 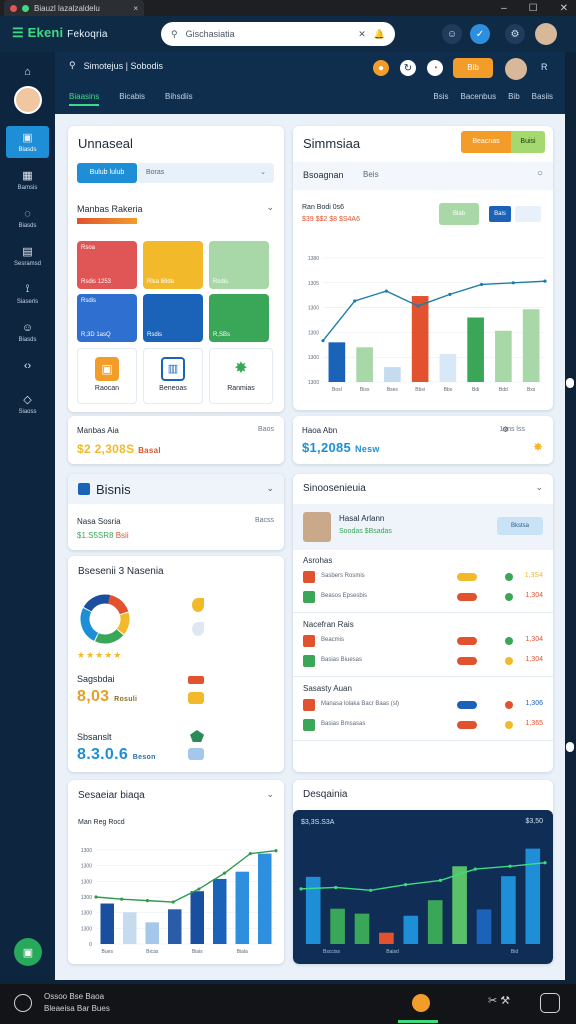 What do you see at coordinates (452, 34) in the screenshot?
I see `face-icon: ☺` at bounding box center [452, 34].